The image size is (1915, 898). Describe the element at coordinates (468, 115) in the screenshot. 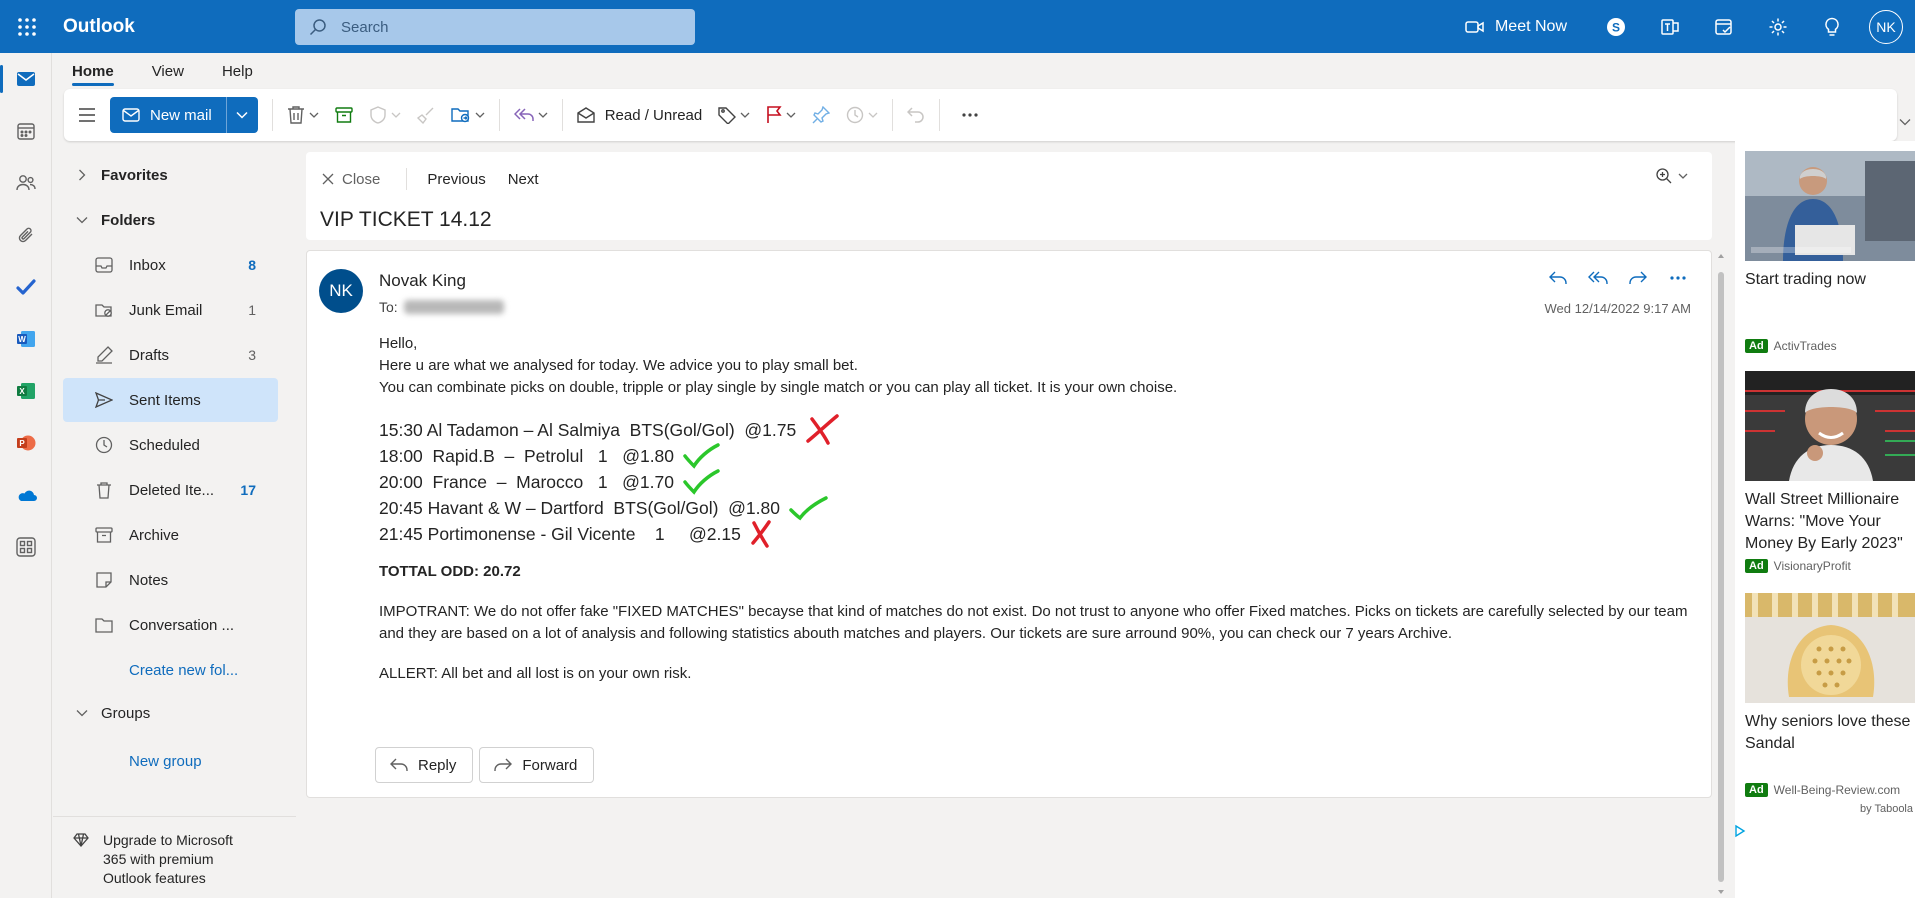

I see `move-to-button` at that location.